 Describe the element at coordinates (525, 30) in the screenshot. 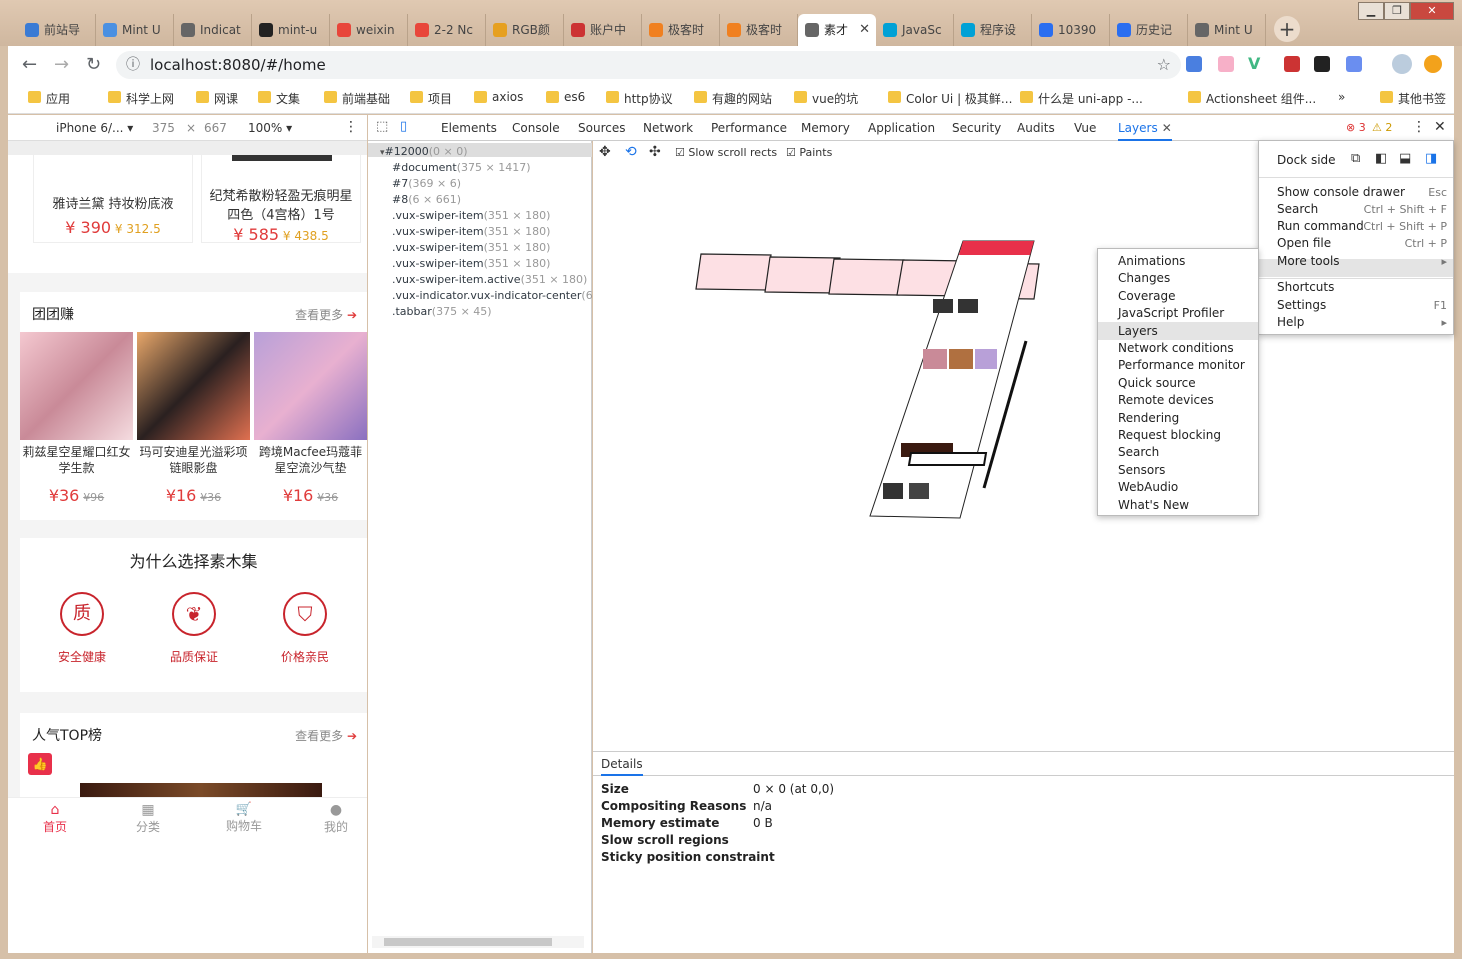

I see `browser-tab: RGB颜` at that location.